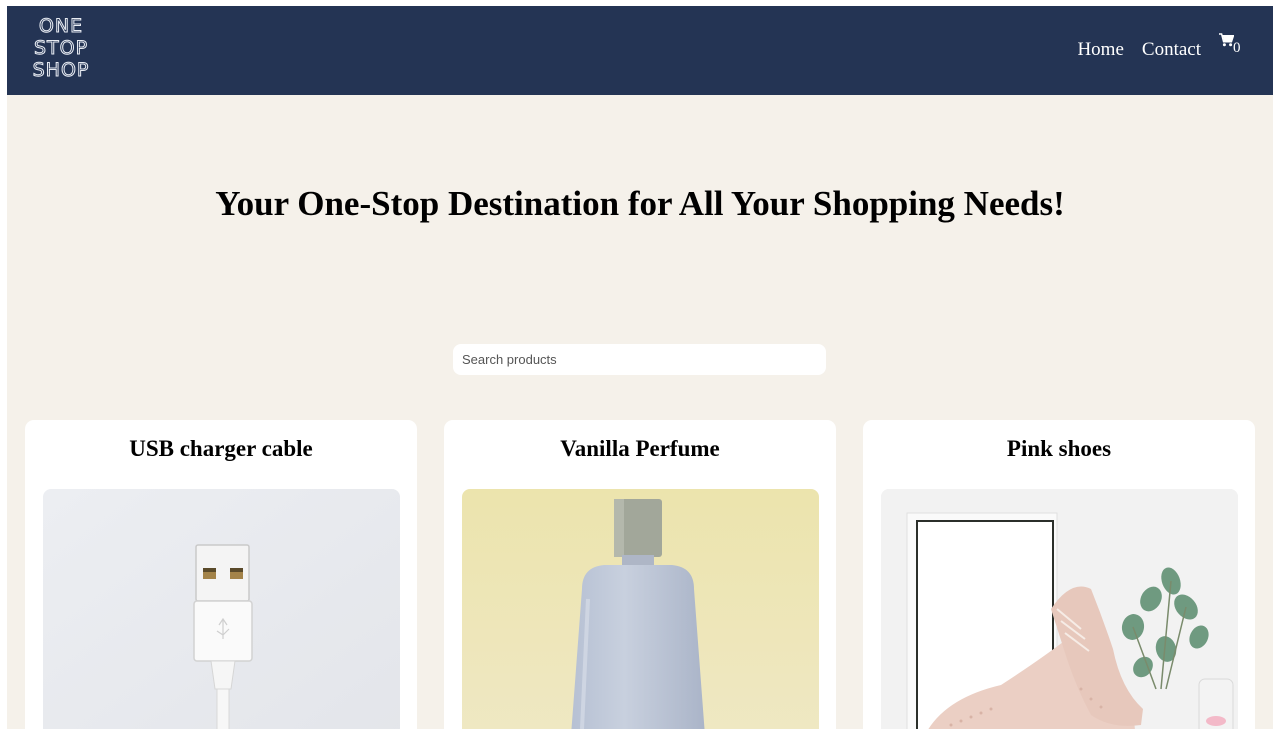 The width and height of the screenshot is (1280, 729). I want to click on product-card: Vanilla Perfume, so click(640, 574).